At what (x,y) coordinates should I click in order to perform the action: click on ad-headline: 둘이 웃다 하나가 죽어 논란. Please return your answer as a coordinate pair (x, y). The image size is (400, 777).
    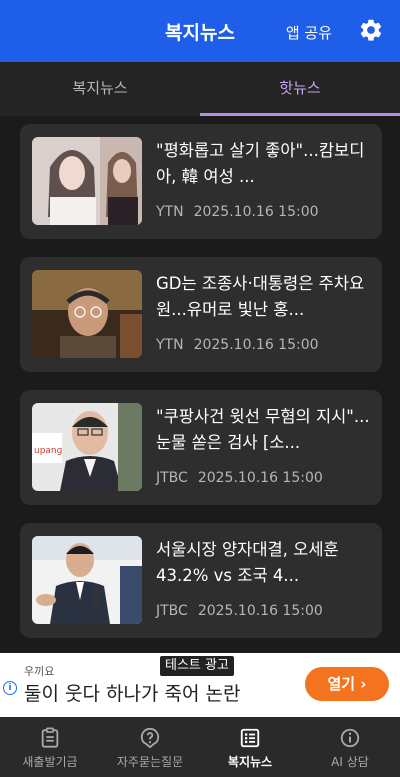
    Looking at the image, I should click on (132, 694).